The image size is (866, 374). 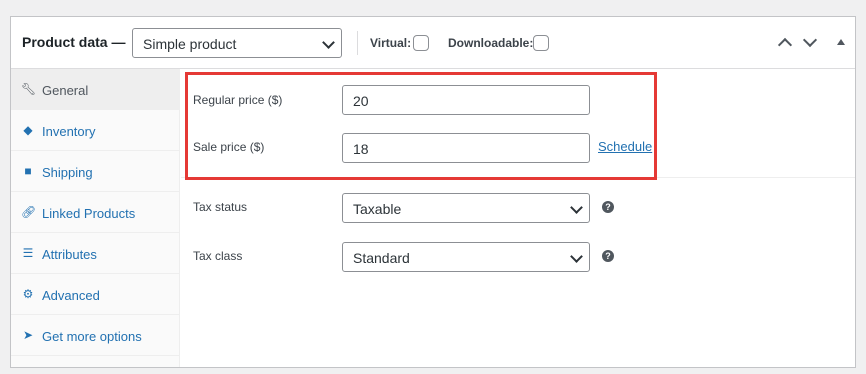 What do you see at coordinates (28, 171) in the screenshot?
I see `truck-icon: ■` at bounding box center [28, 171].